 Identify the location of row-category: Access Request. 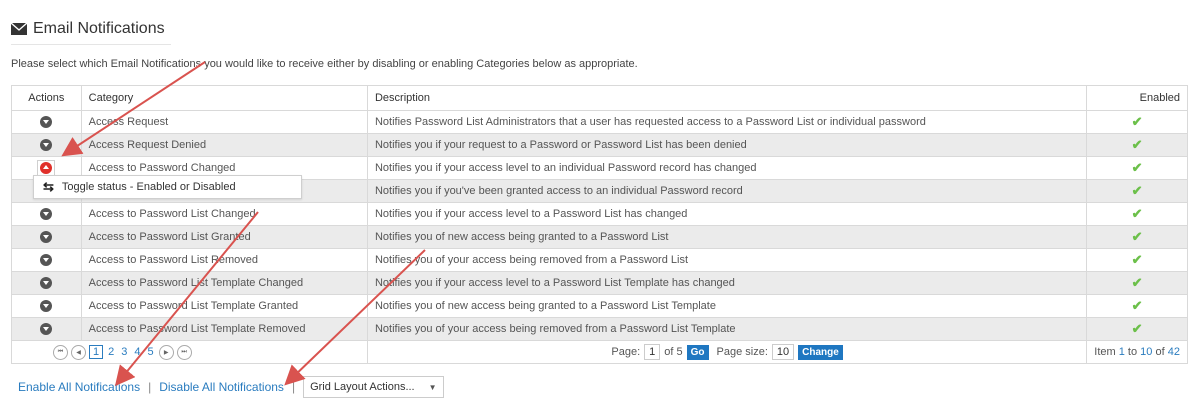
(224, 122).